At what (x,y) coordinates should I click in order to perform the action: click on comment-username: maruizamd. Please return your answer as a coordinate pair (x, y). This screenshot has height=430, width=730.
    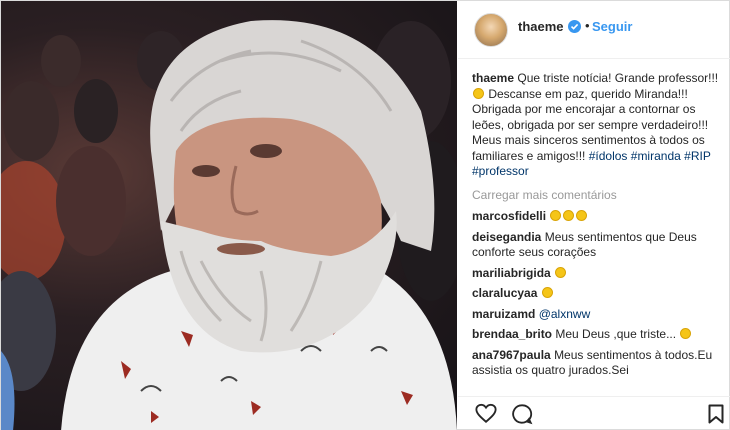
    Looking at the image, I should click on (503, 314).